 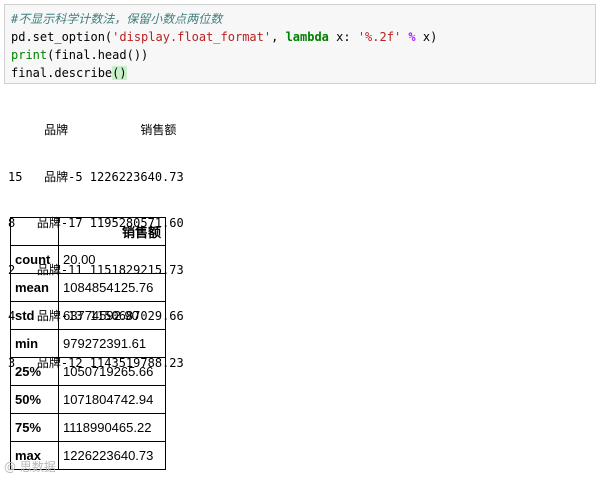 I want to click on row-value: 1050719265.66, so click(x=112, y=371).